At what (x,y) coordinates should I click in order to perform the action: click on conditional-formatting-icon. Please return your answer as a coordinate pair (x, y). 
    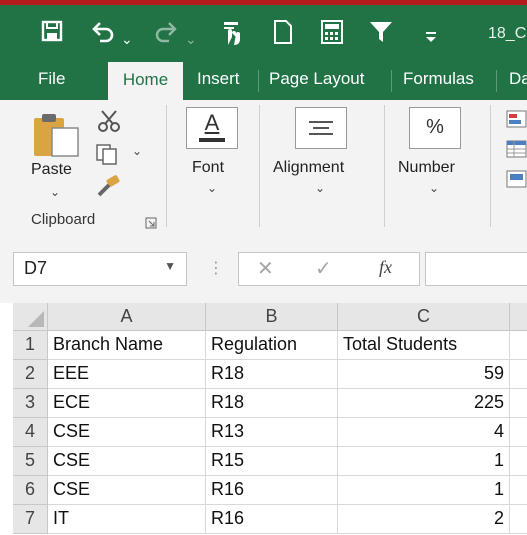
    Looking at the image, I should click on (516, 121).